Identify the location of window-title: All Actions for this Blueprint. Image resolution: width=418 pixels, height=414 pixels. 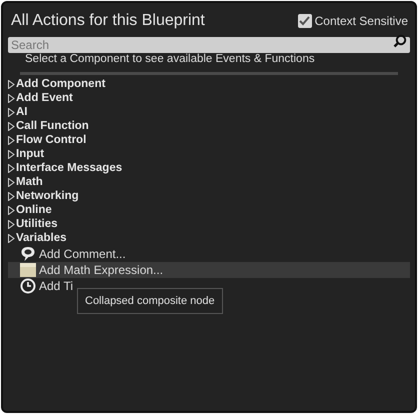
(108, 21).